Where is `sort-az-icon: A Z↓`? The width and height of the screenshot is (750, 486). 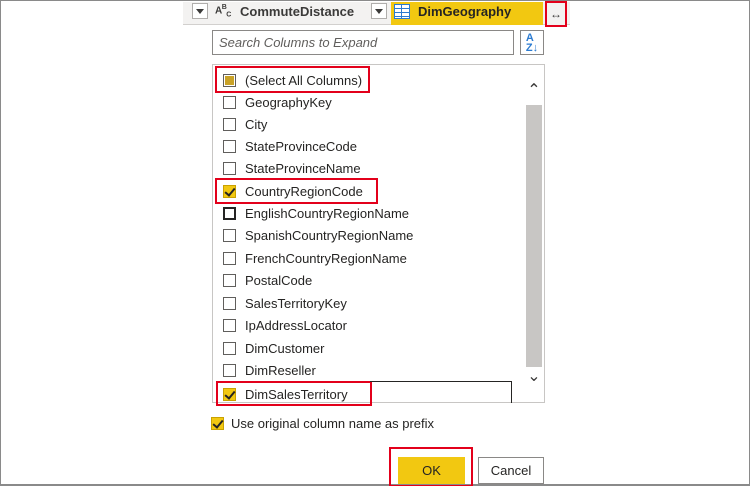
sort-az-icon: A Z↓ is located at coordinates (532, 42).